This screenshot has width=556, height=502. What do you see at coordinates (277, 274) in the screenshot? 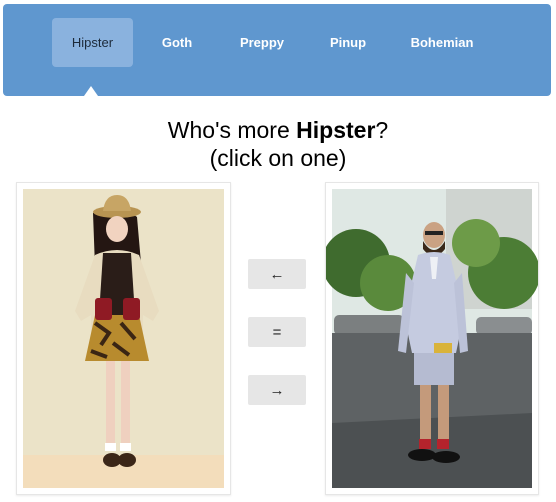
I see `left-wins-button: ←` at bounding box center [277, 274].